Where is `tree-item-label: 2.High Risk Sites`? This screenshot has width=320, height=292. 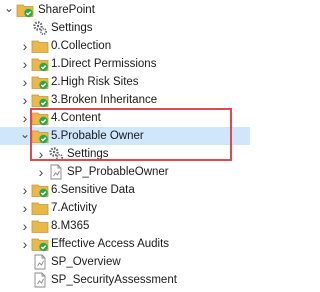
tree-item-label: 2.High Risk Sites is located at coordinates (95, 82).